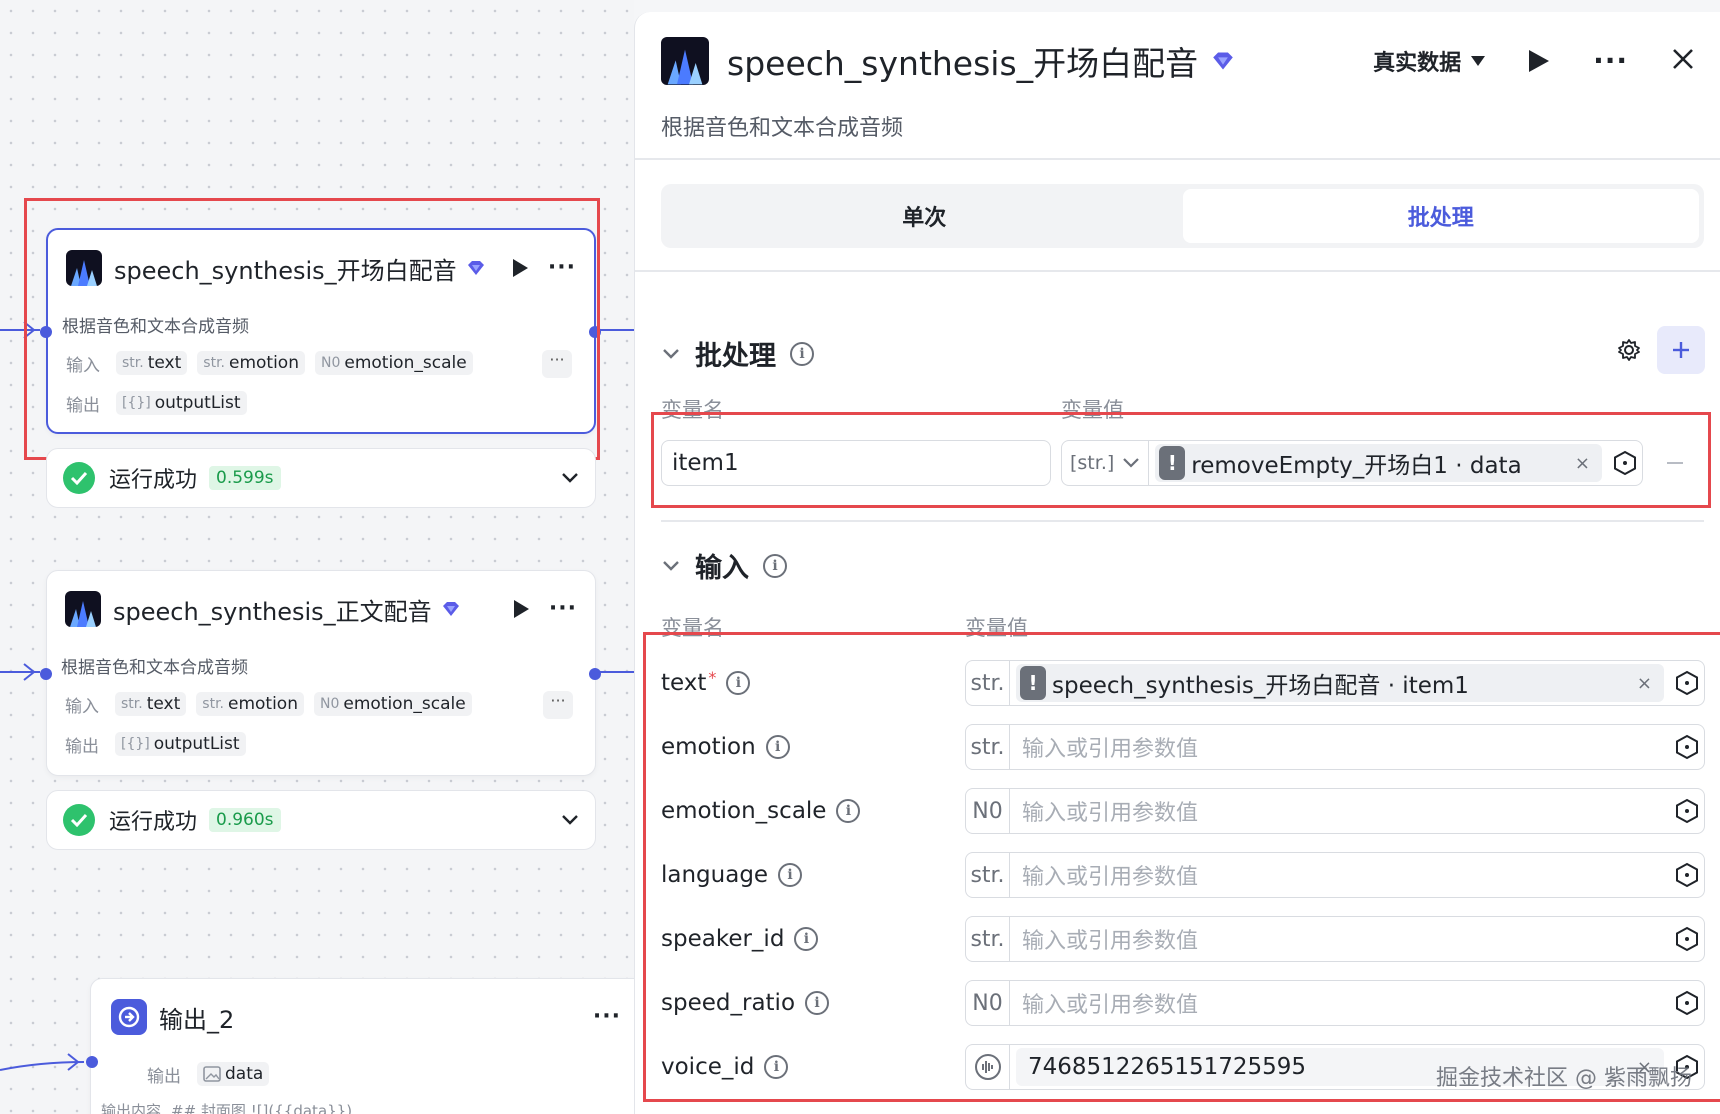 The image size is (1720, 1114). What do you see at coordinates (197, 1019) in the screenshot?
I see `node-title: 输出_2` at bounding box center [197, 1019].